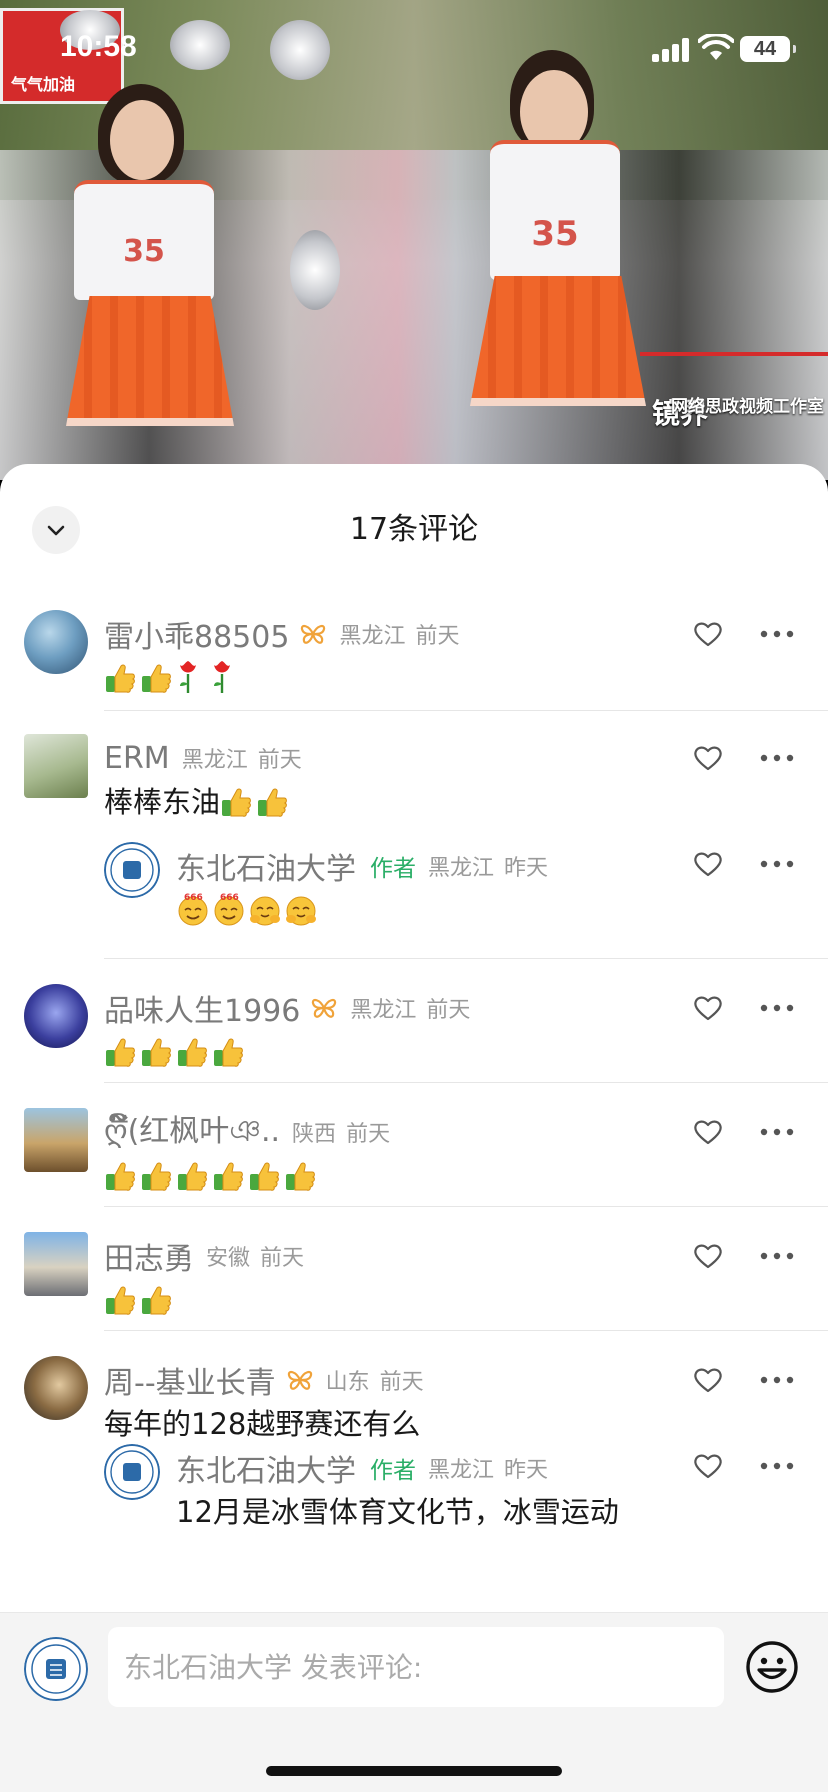  What do you see at coordinates (716, 47) in the screenshot?
I see `wifi-icon` at bounding box center [716, 47].